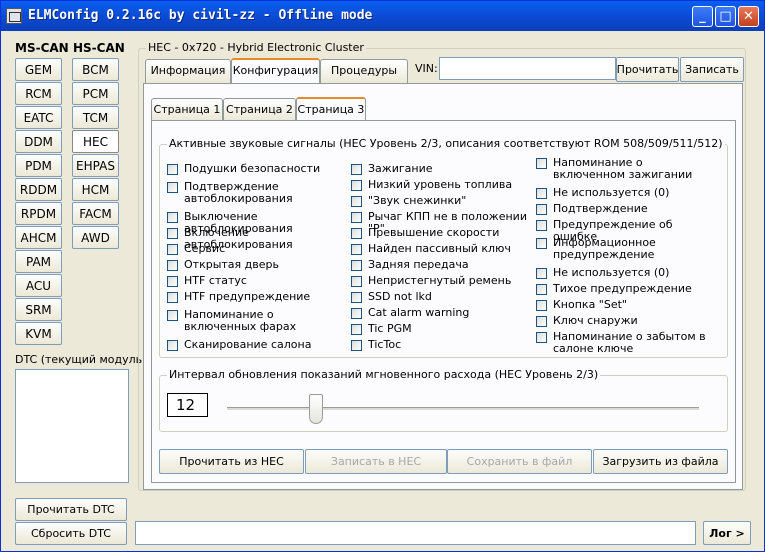 The width and height of the screenshot is (765, 552). I want to click on module-srm-button: SRM, so click(38, 309).